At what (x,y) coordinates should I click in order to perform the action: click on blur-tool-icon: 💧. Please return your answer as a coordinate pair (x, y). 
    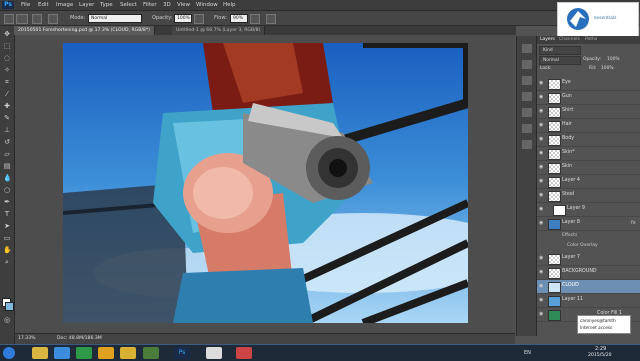
    Looking at the image, I should click on (7, 178).